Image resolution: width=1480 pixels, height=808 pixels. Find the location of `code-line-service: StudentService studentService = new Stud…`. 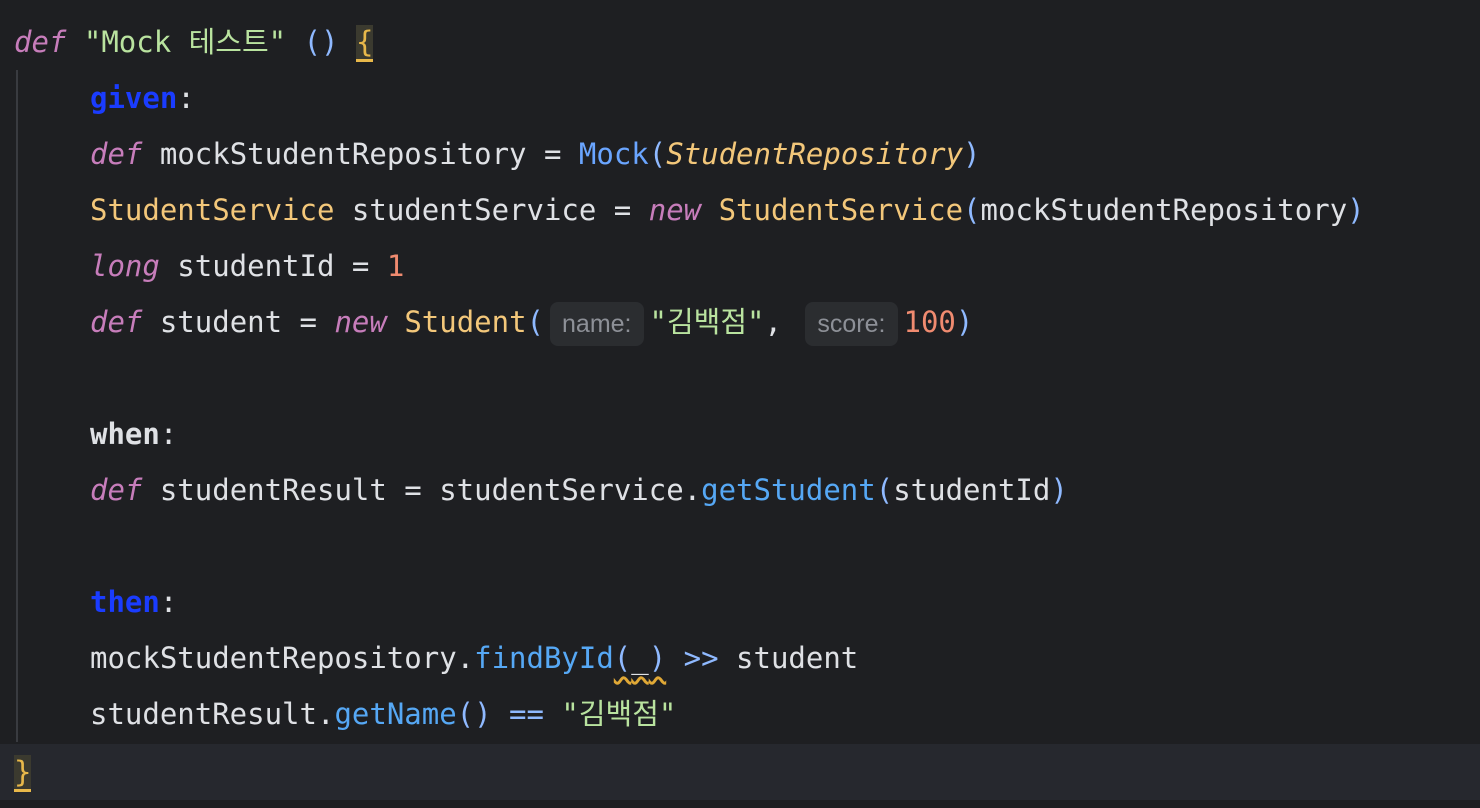

code-line-service: StudentService studentService = new Stud… is located at coordinates (682, 210).